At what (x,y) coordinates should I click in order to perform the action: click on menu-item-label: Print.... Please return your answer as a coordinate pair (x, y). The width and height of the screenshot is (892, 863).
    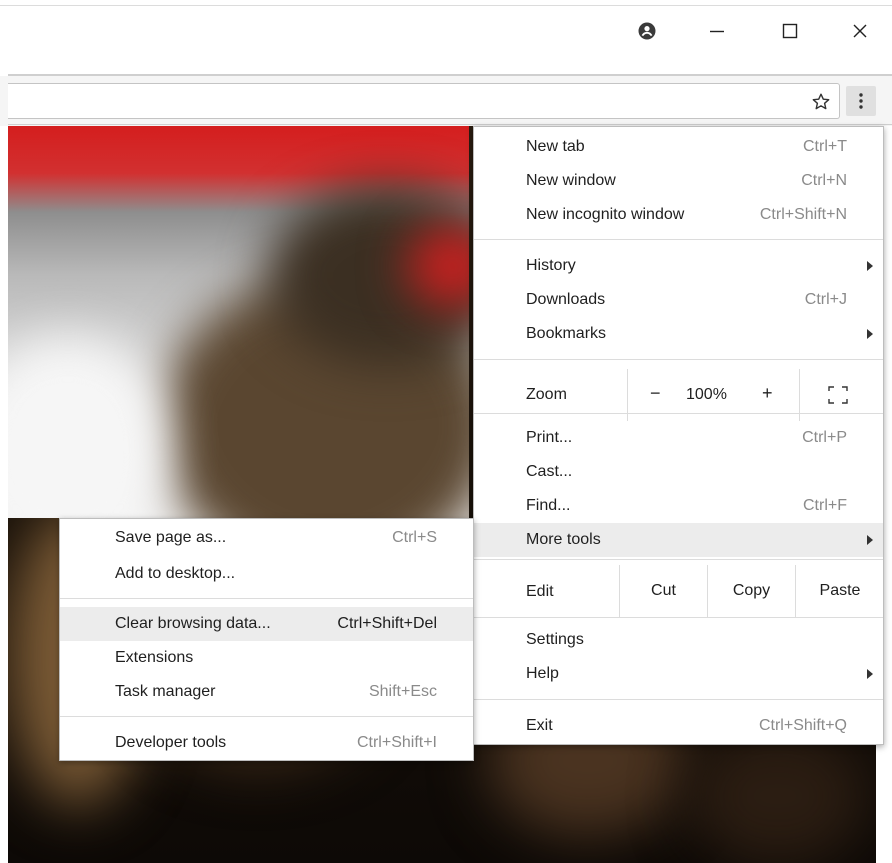
    Looking at the image, I should click on (549, 437).